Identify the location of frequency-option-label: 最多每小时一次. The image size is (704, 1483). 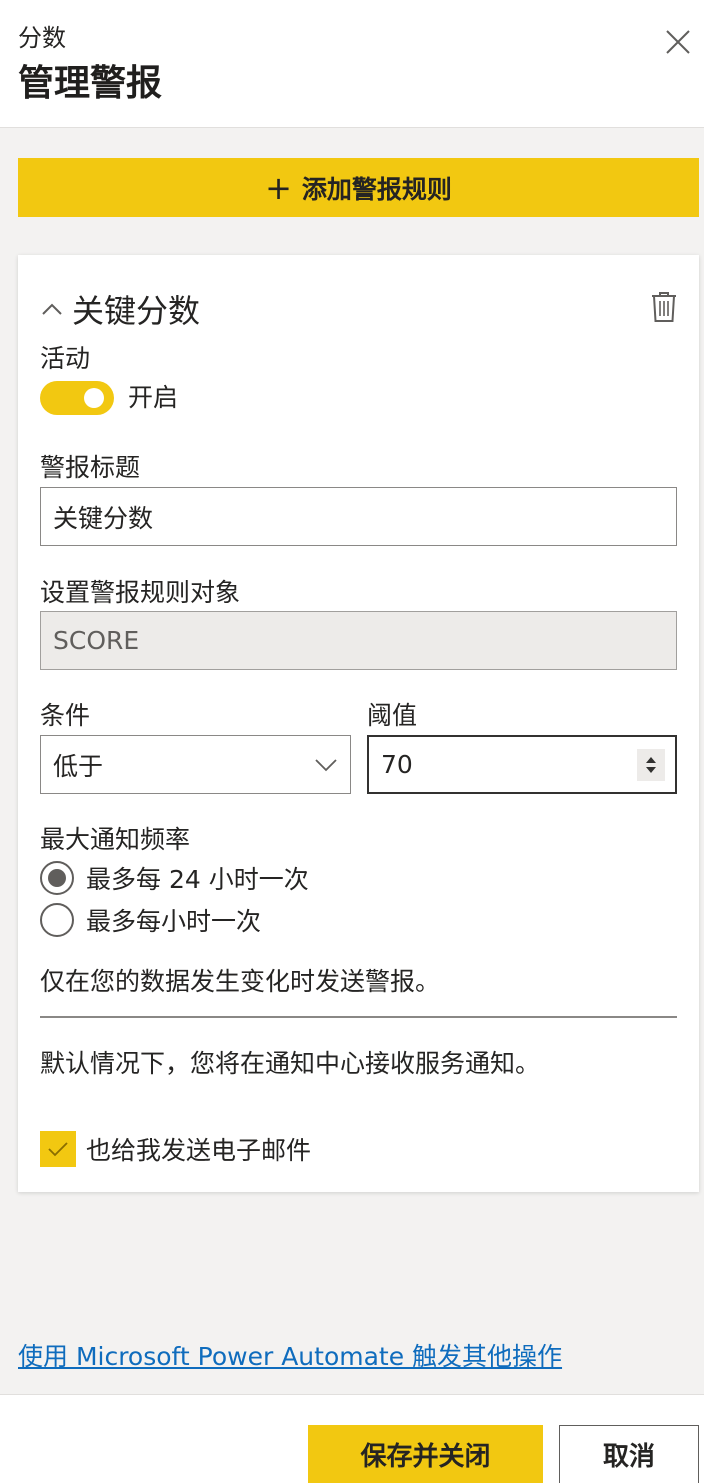
(174, 921).